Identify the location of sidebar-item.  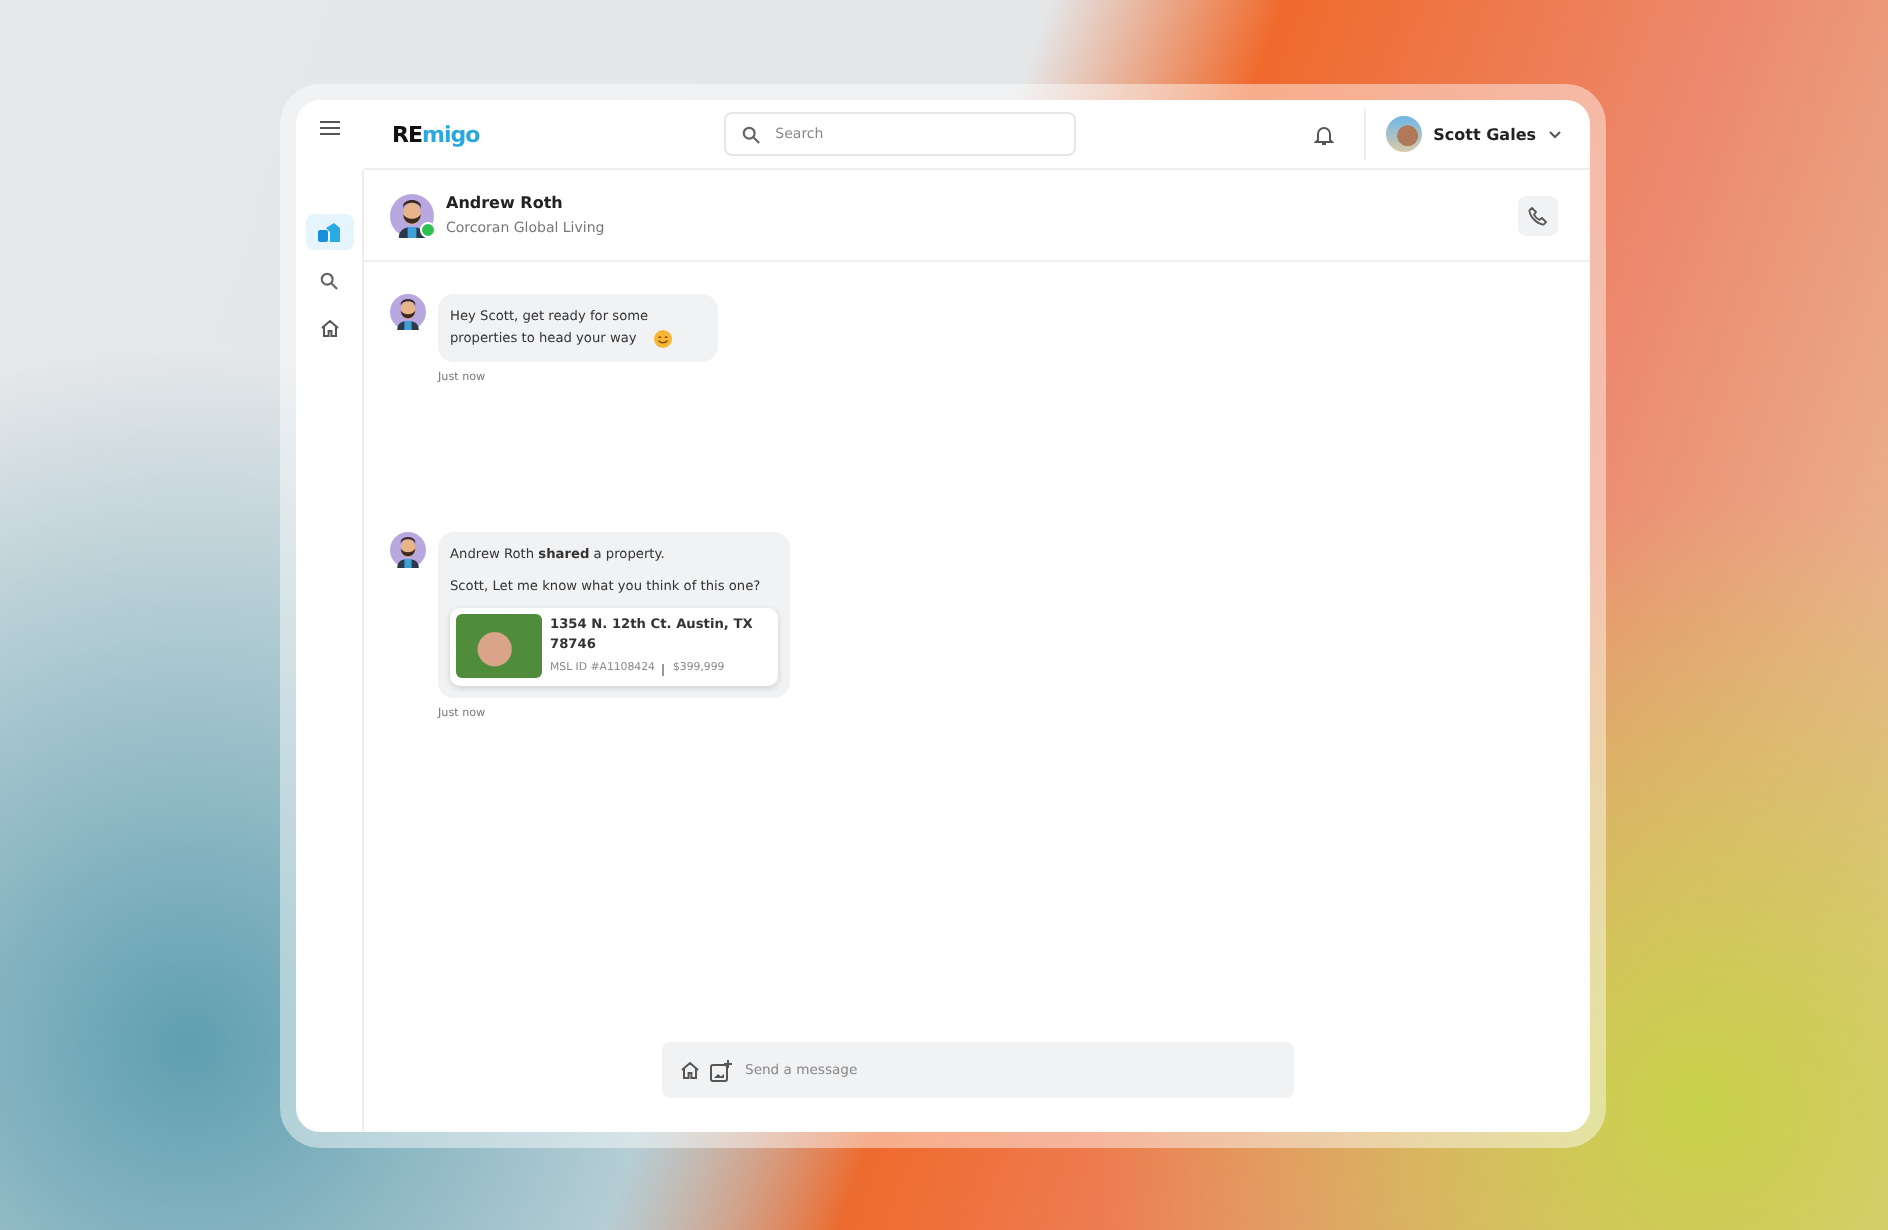
(329, 232).